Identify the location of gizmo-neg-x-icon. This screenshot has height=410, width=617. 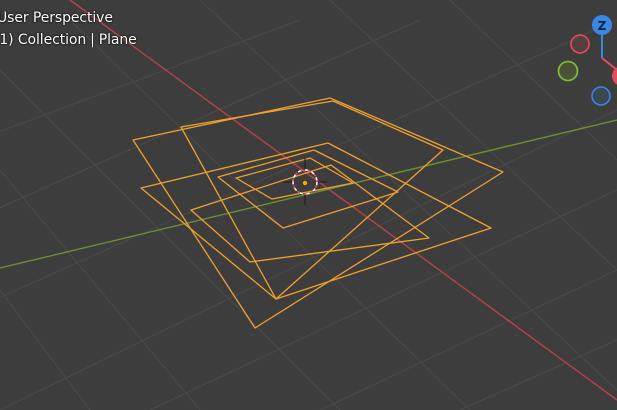
(580, 44).